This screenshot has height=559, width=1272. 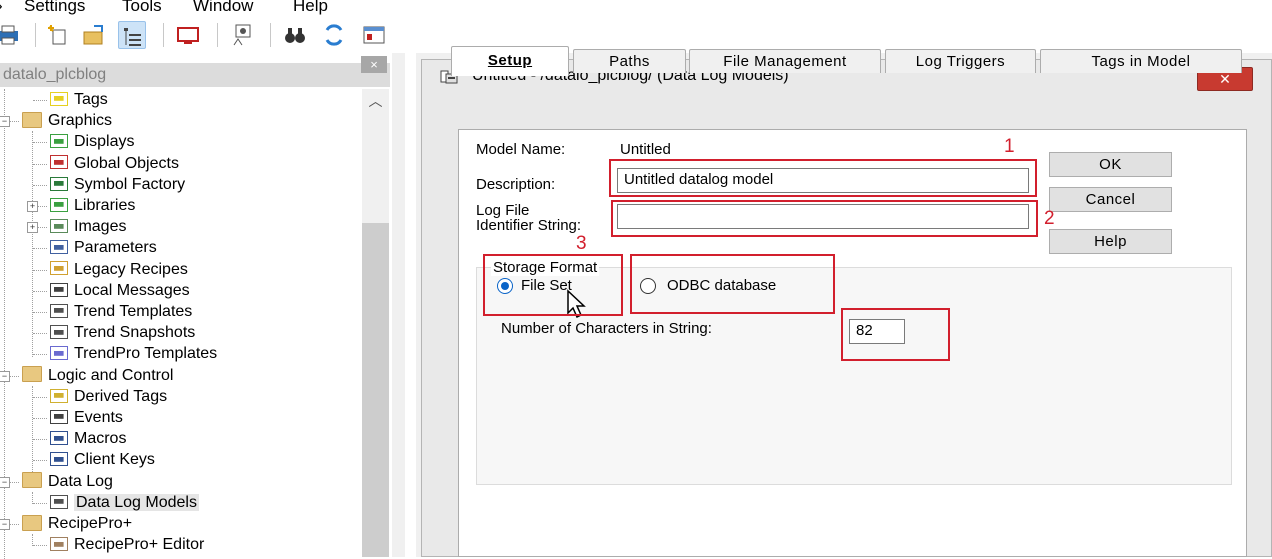 I want to click on tree-item-label: Parameters, so click(x=115, y=248).